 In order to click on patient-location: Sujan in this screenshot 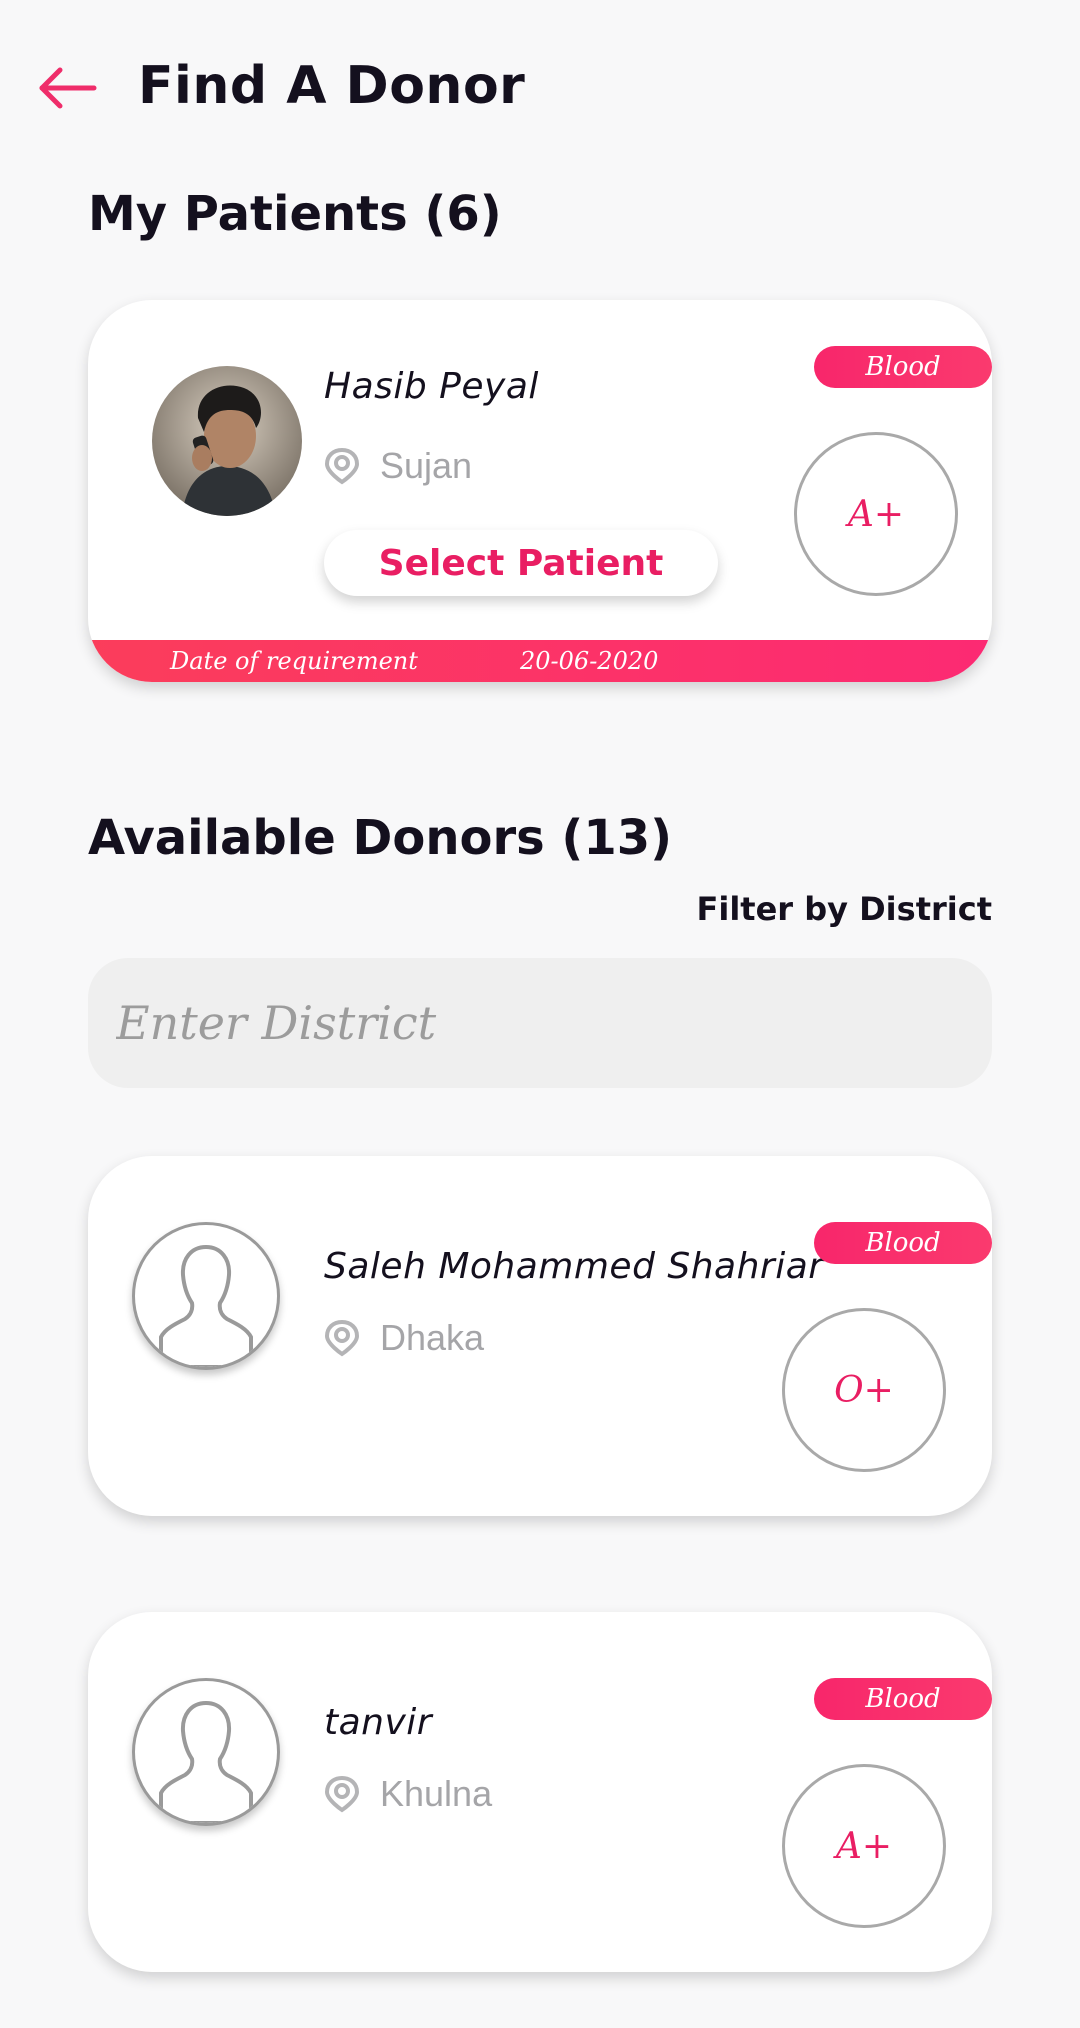, I will do `click(398, 466)`.